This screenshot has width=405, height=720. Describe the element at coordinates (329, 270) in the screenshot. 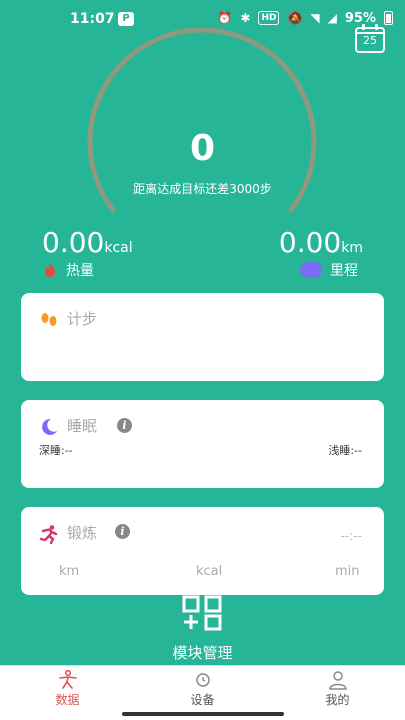

I see `distance-label-row: 里程` at that location.